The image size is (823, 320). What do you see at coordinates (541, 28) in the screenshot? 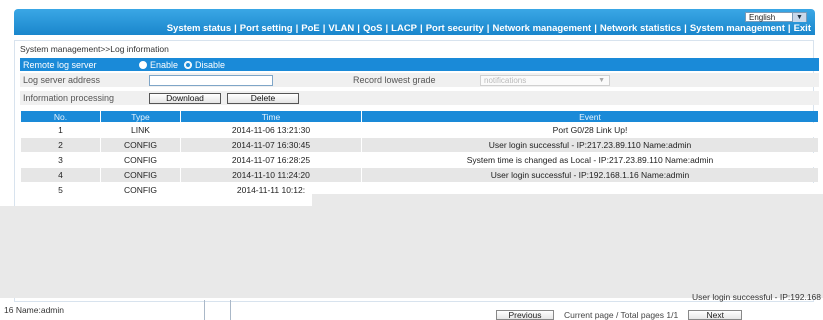
I see `nav-network-management: Network management` at bounding box center [541, 28].